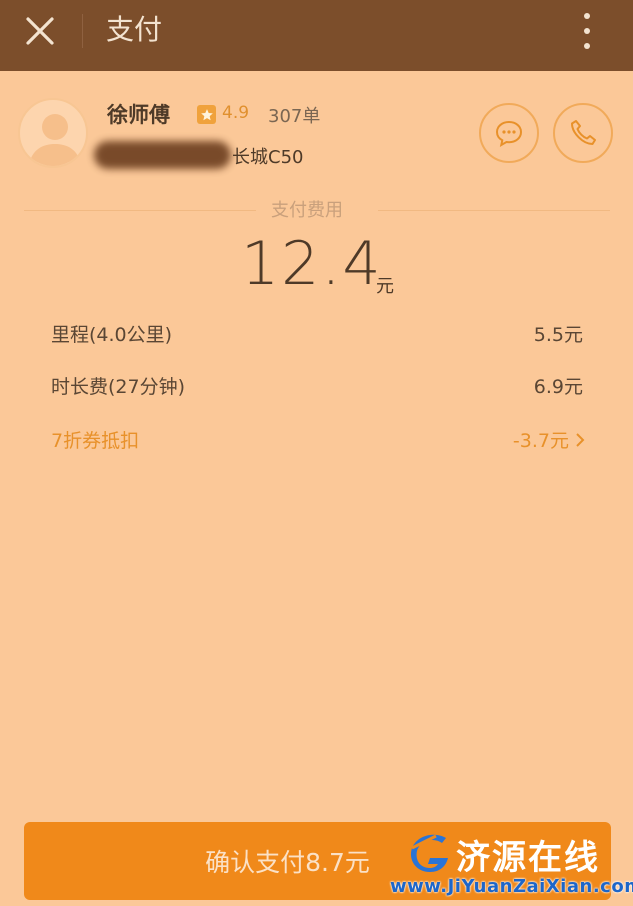  I want to click on message-button, so click(509, 133).